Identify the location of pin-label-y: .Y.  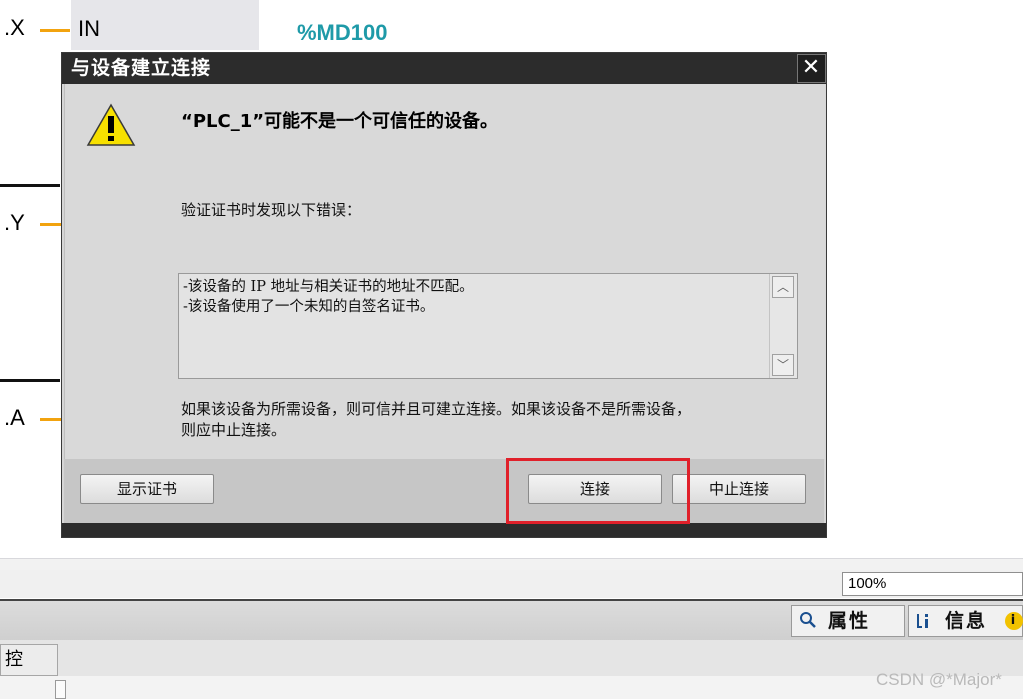
(14, 222).